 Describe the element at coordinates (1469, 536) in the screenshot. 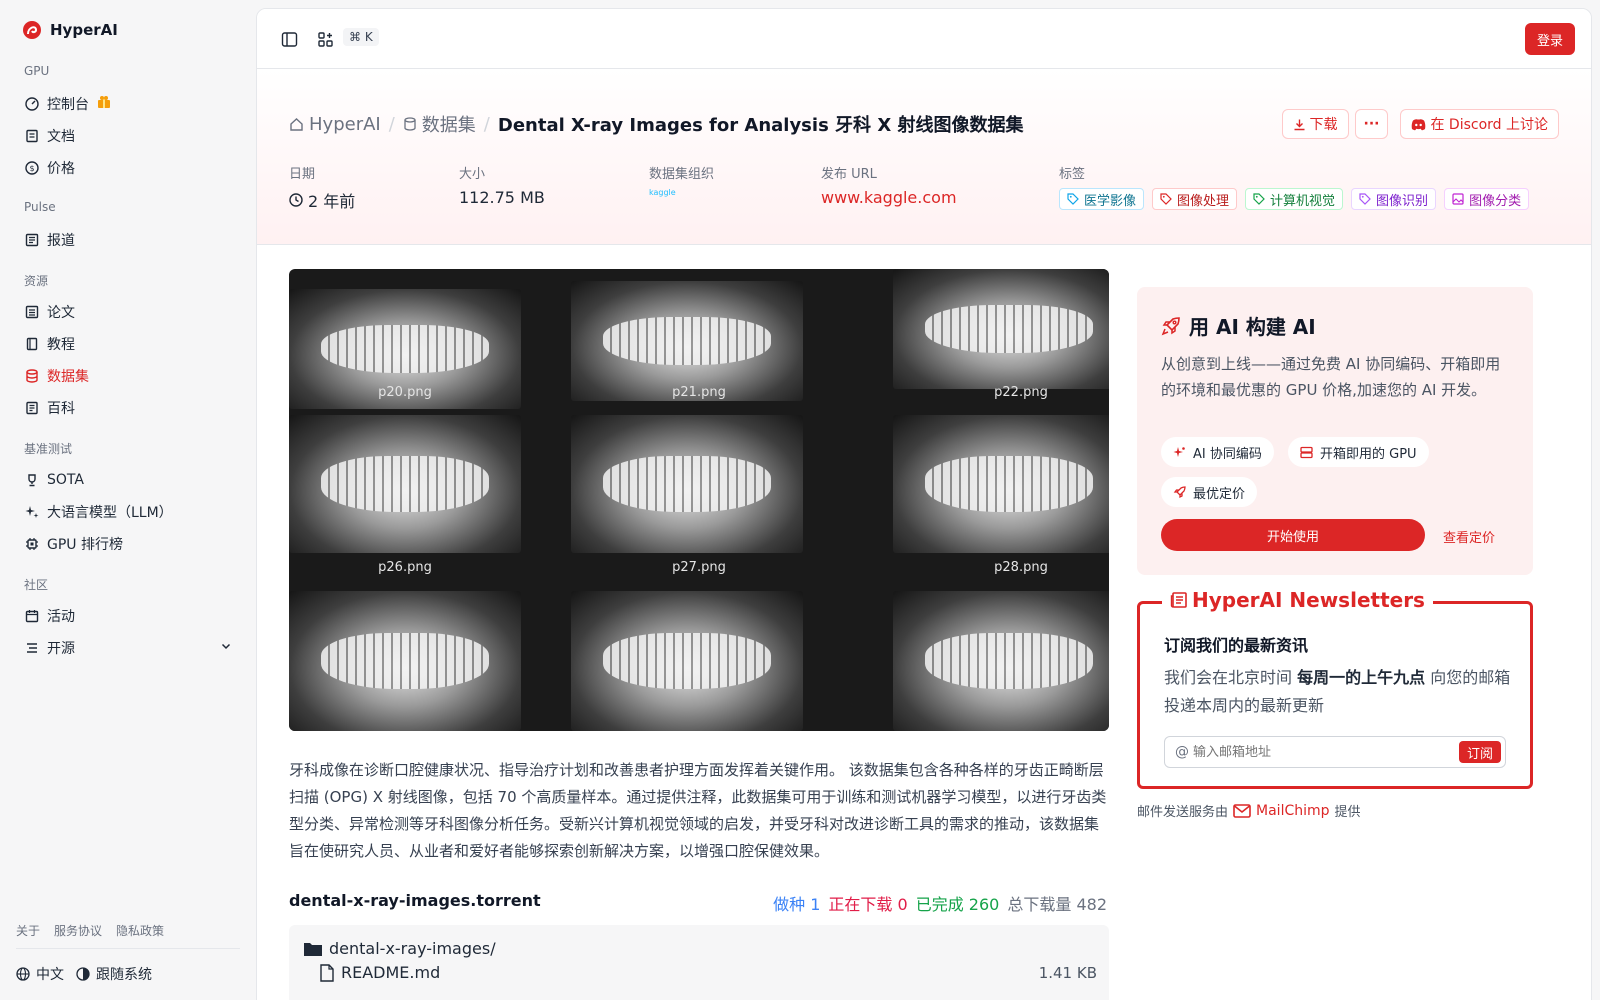

I see `view-pricing-link: 查看定价` at that location.